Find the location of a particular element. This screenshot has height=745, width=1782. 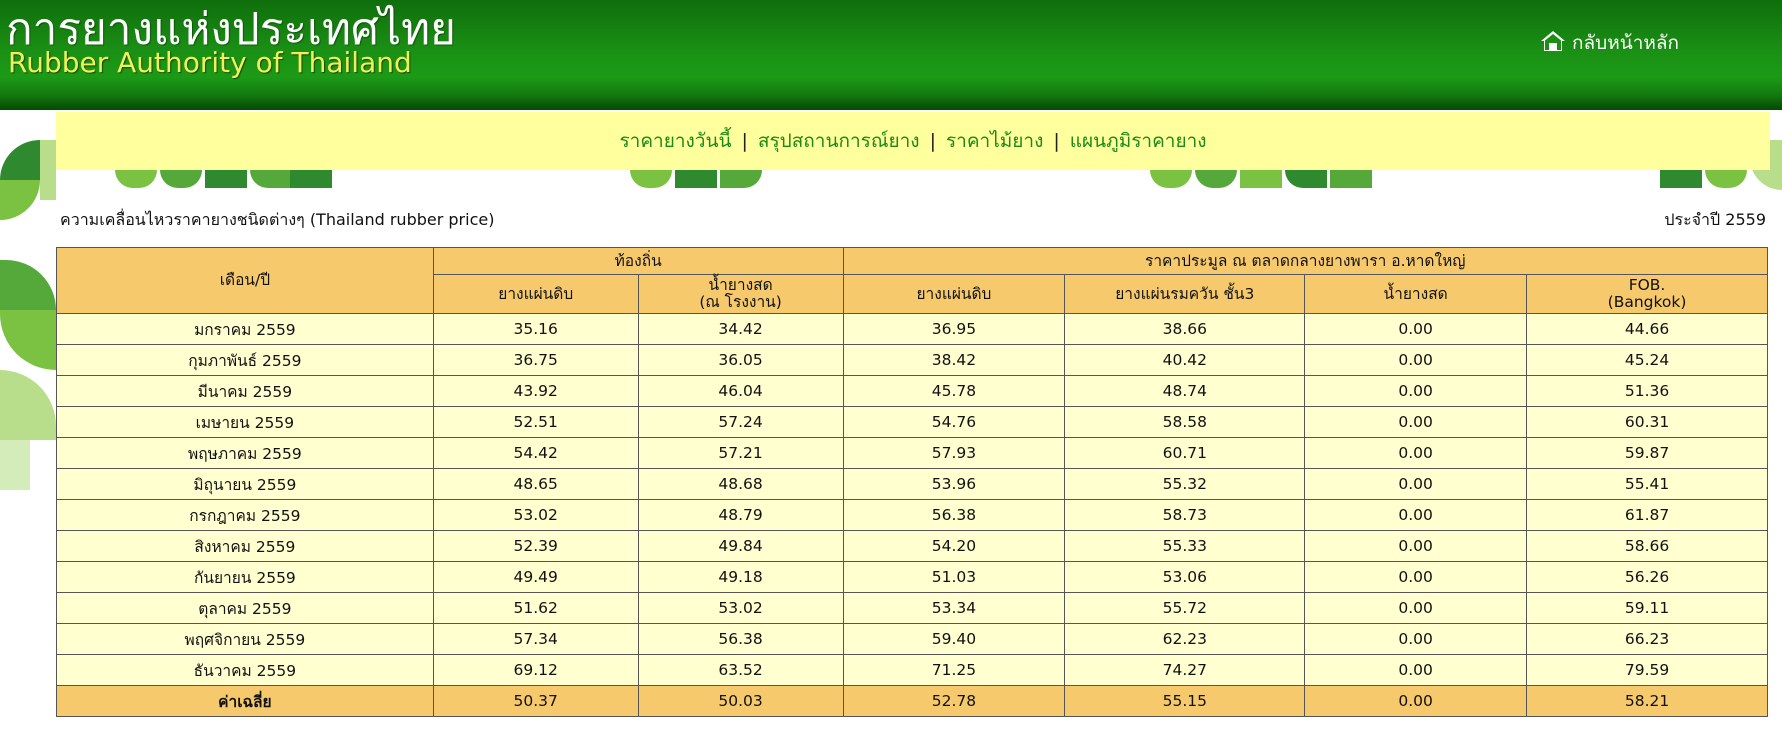

home-link: กลับหน้าหลัก is located at coordinates (1609, 43).